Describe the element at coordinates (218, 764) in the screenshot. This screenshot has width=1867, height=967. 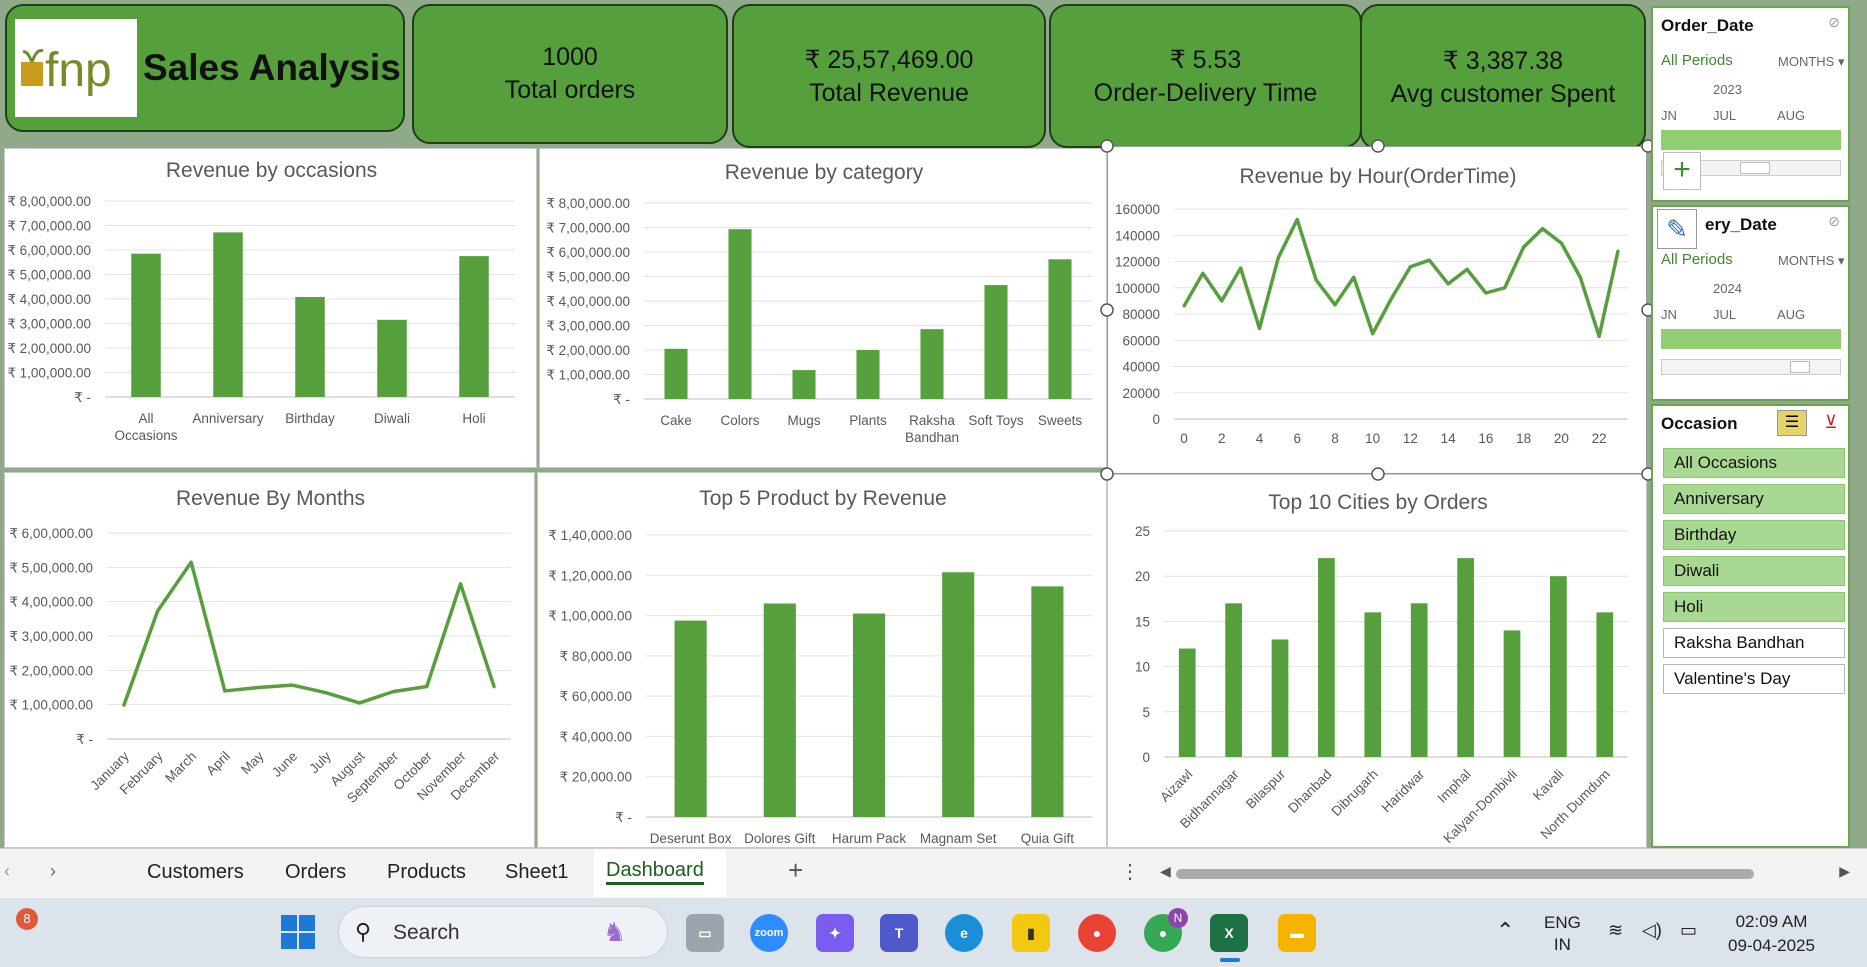
I see `x-tick-label: April` at that location.